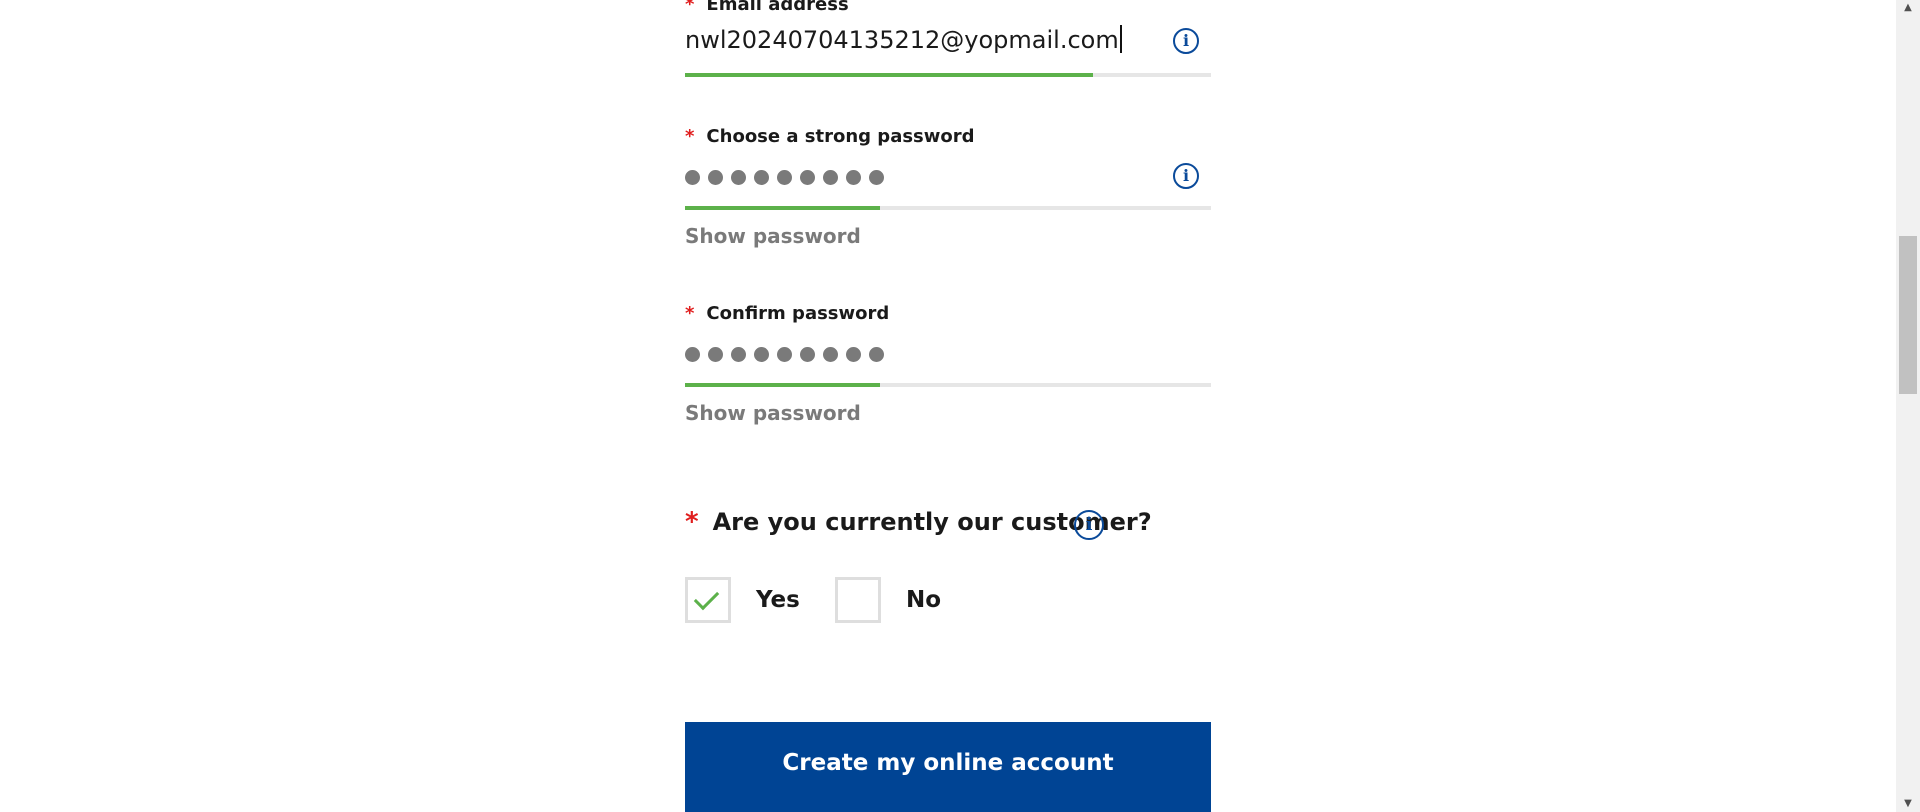 This screenshot has width=1920, height=812. What do you see at coordinates (767, 7) in the screenshot?
I see `email-label: * Email address` at bounding box center [767, 7].